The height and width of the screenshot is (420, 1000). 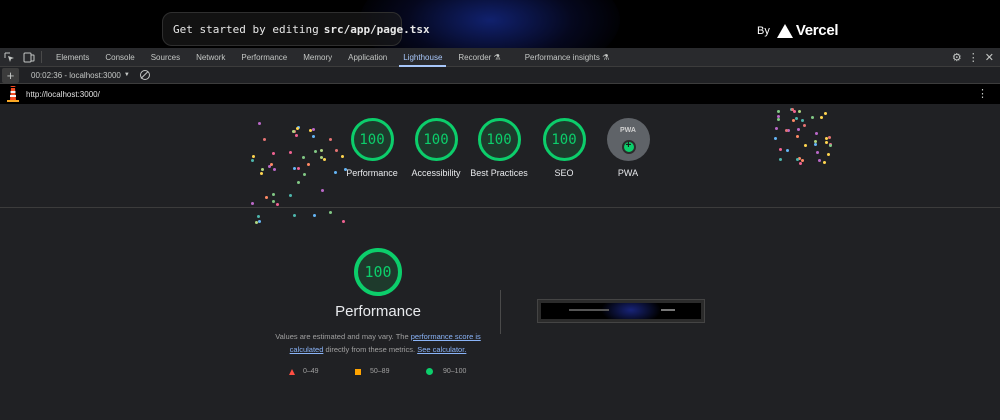 I want to click on get-started-banner: Get started by editing src/app/page.tsx, so click(x=296, y=29).